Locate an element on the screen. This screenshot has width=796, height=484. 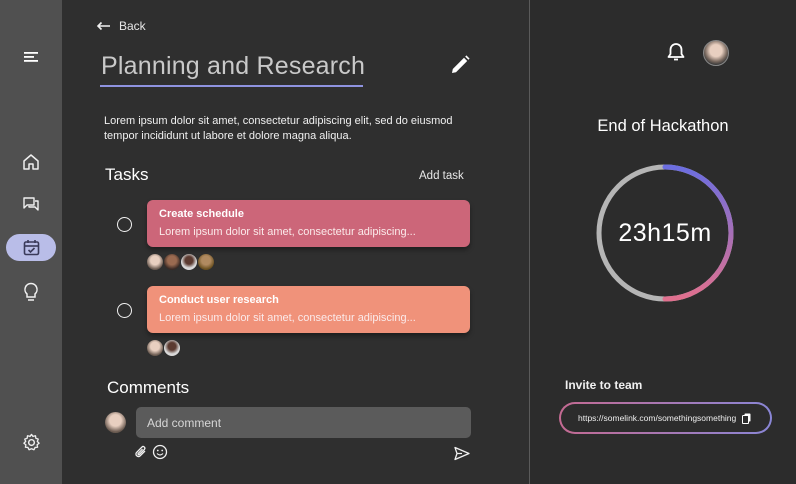
edit-pencil-icon is located at coordinates (460, 67).